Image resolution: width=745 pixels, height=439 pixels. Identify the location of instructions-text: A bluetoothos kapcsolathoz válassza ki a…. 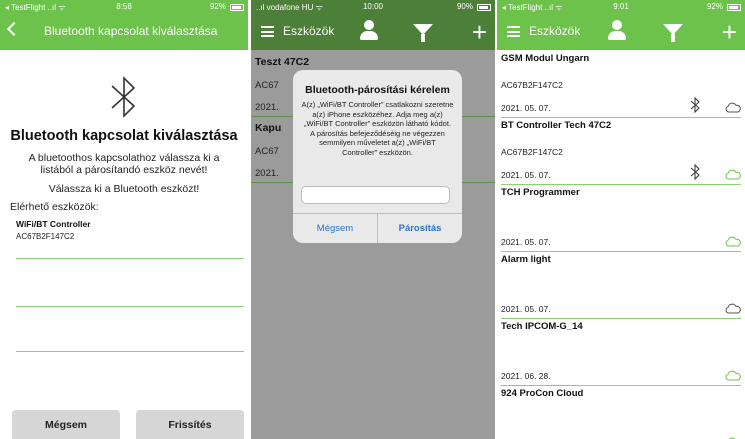
(124, 164).